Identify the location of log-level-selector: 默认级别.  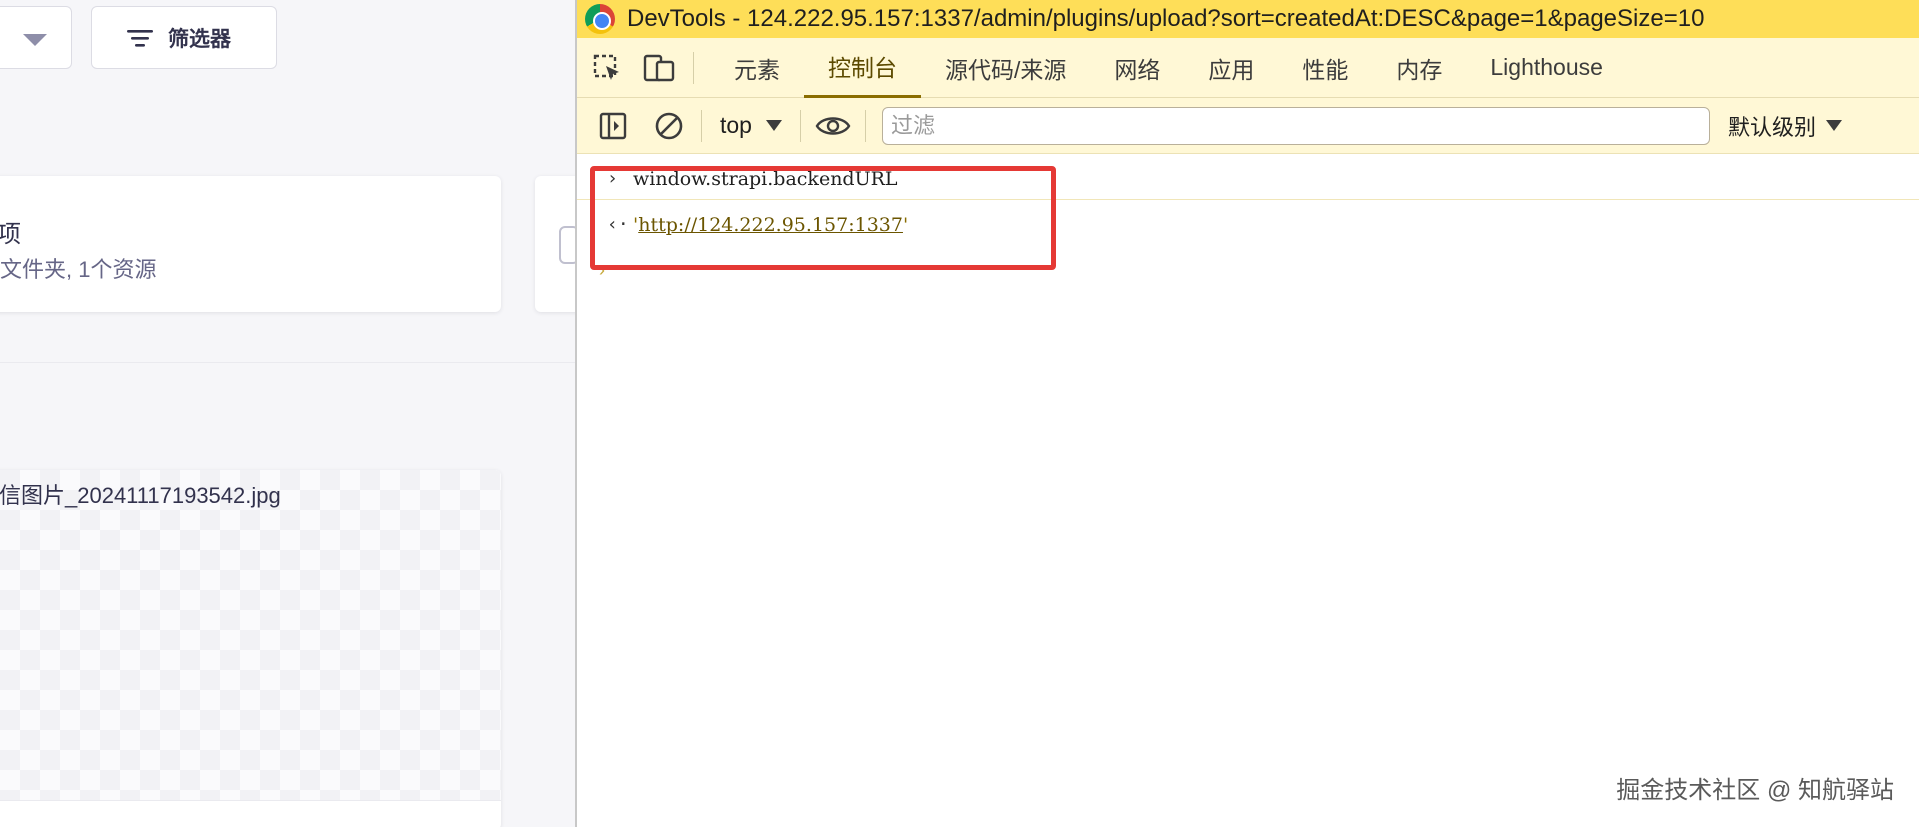
(1785, 126).